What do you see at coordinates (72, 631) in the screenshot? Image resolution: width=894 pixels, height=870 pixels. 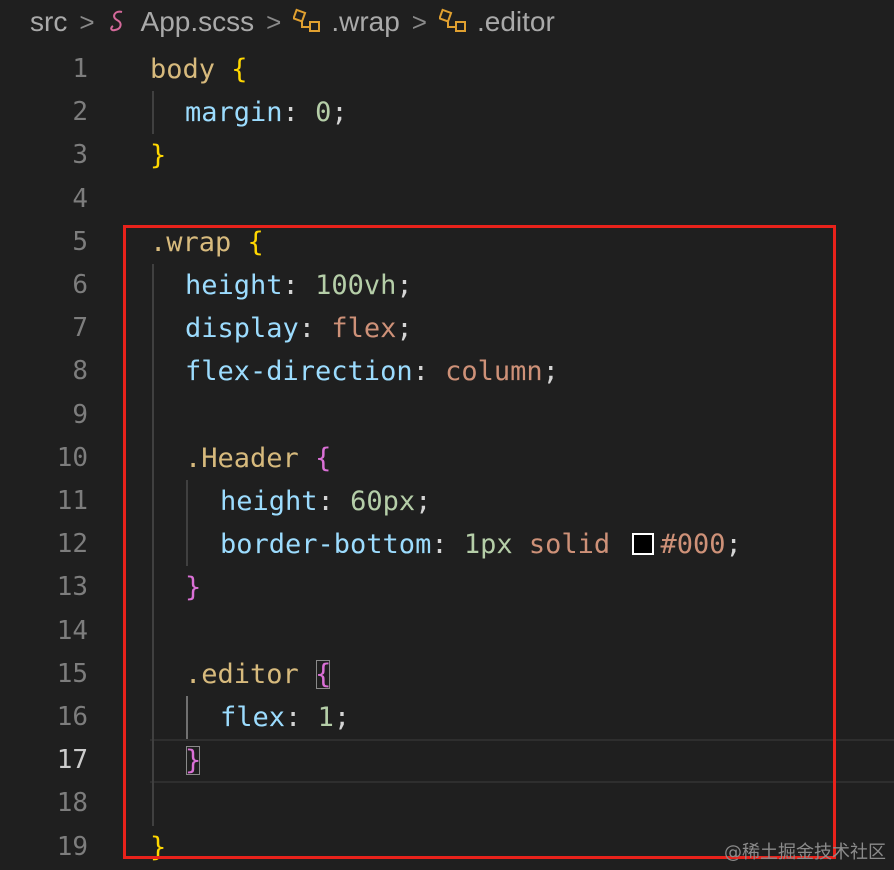 I see `line-number: 14` at bounding box center [72, 631].